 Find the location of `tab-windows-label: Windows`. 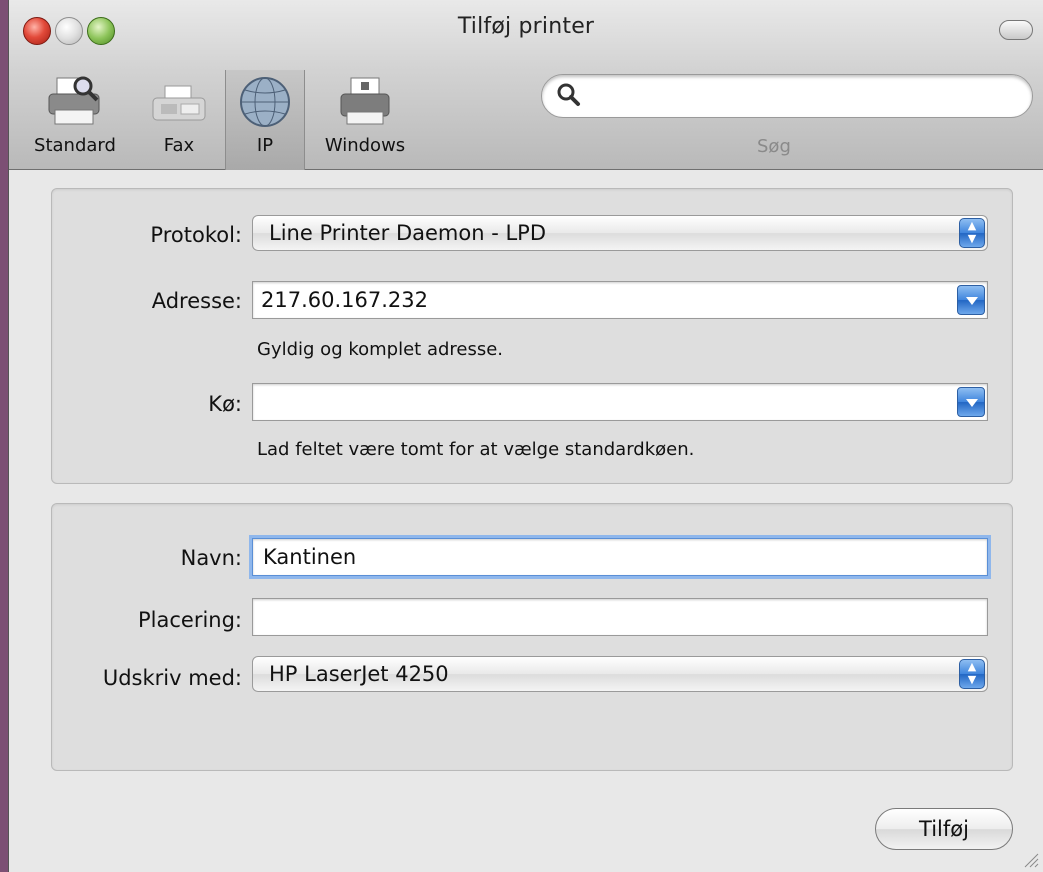

tab-windows-label: Windows is located at coordinates (365, 145).